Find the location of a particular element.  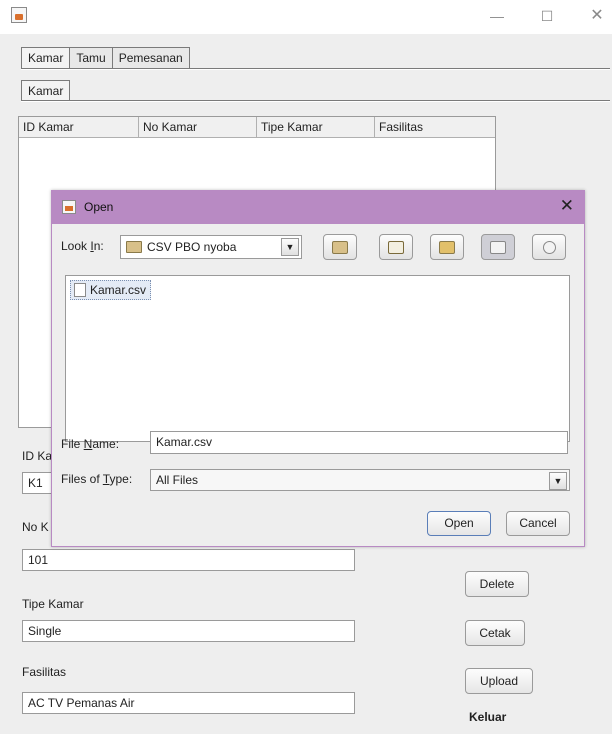

fasilitas-label: Fasilitas is located at coordinates (44, 672).